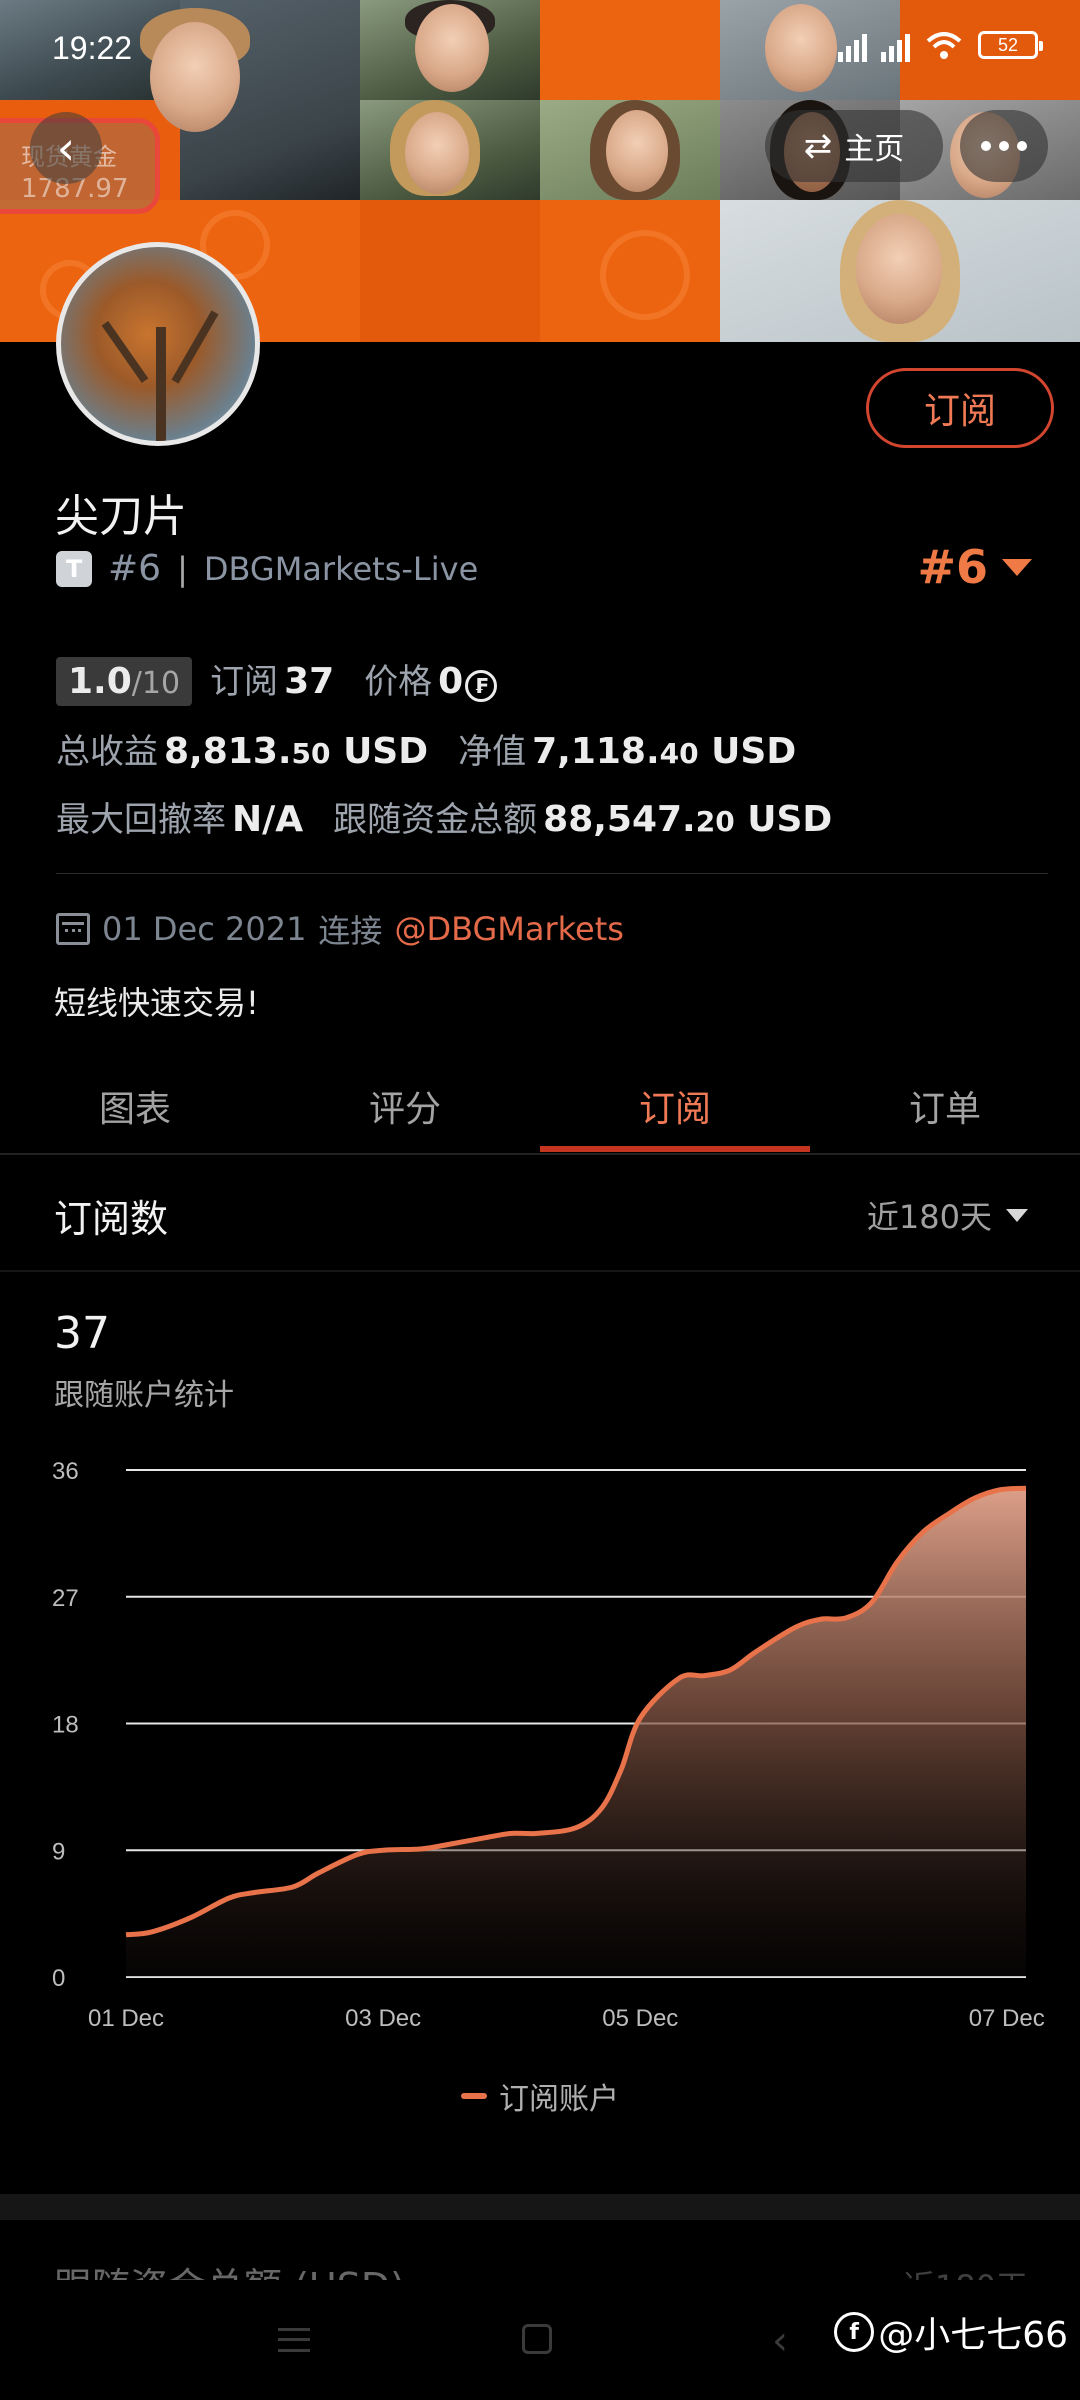  I want to click on subscribe-button: 订阅, so click(960, 408).